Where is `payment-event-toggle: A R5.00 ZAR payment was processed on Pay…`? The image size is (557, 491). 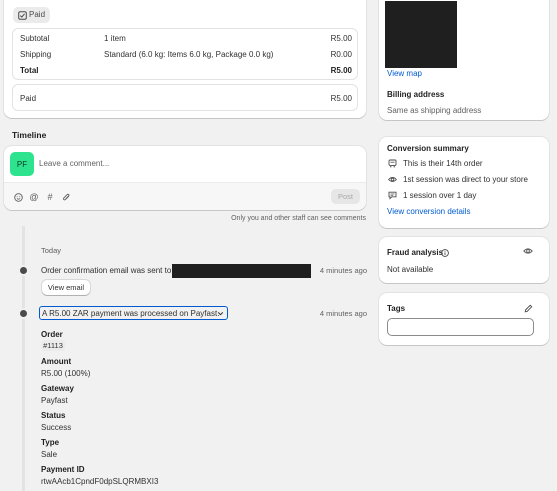
payment-event-toggle: A R5.00 ZAR payment was processed on Pay… is located at coordinates (133, 313).